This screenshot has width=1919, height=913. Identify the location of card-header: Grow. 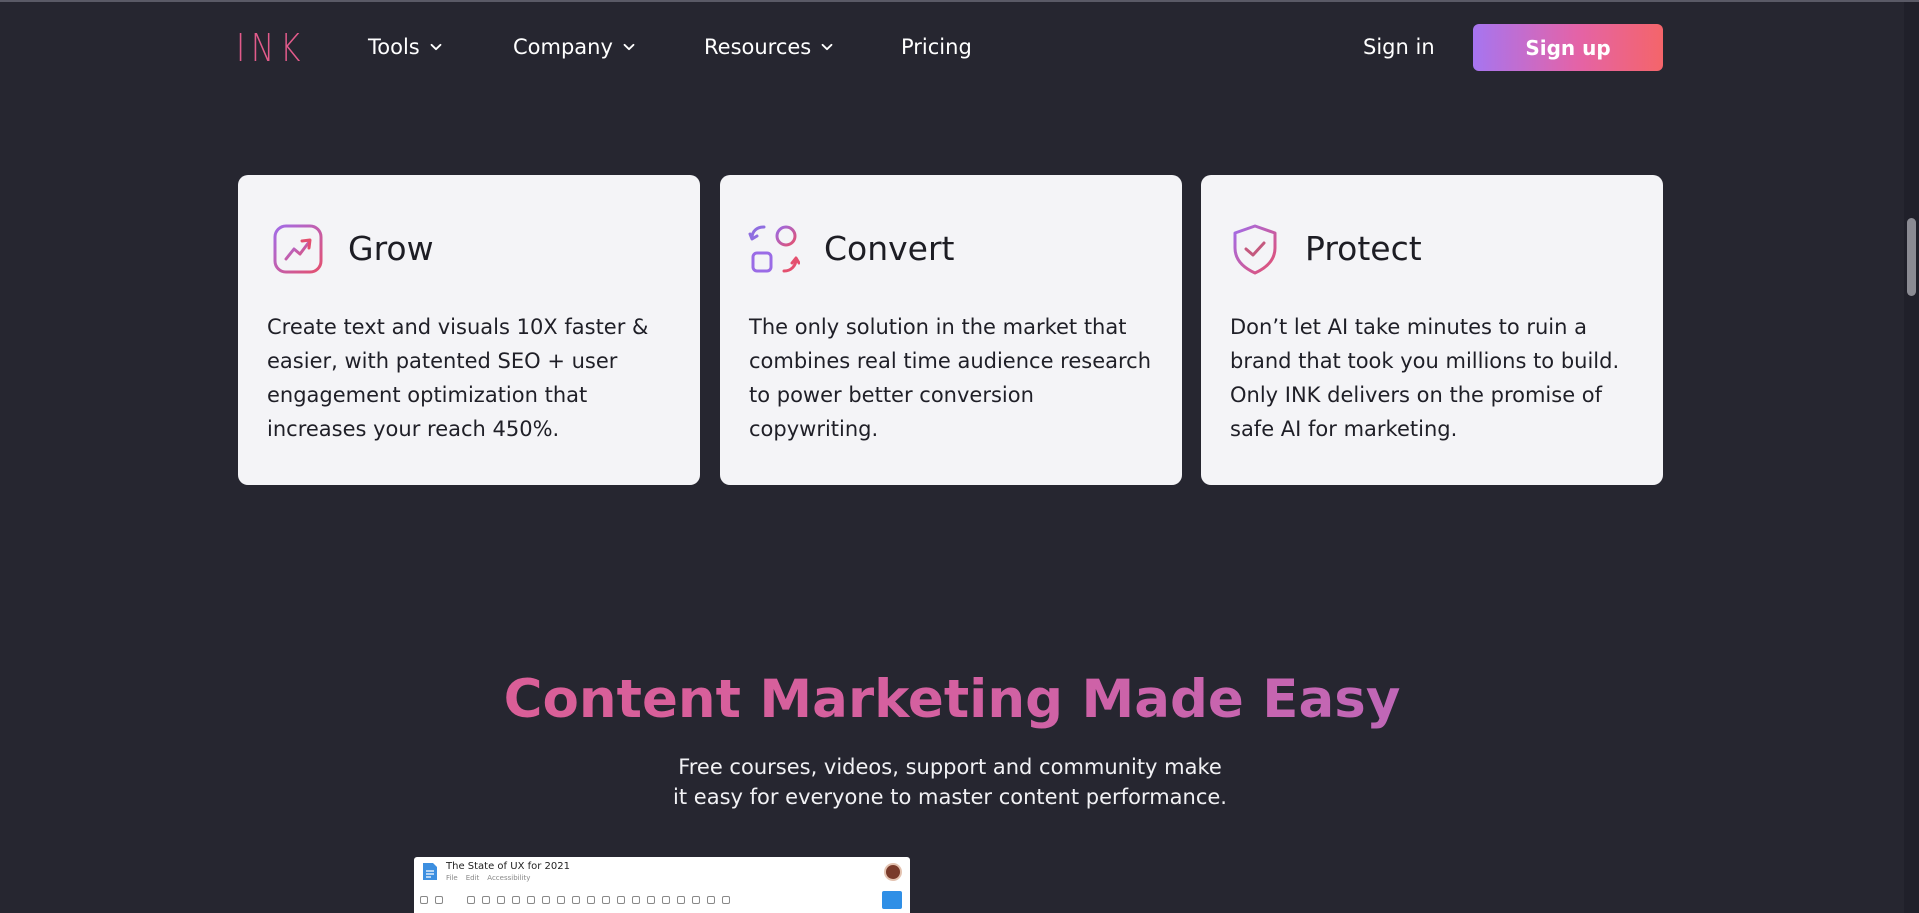
(353, 249).